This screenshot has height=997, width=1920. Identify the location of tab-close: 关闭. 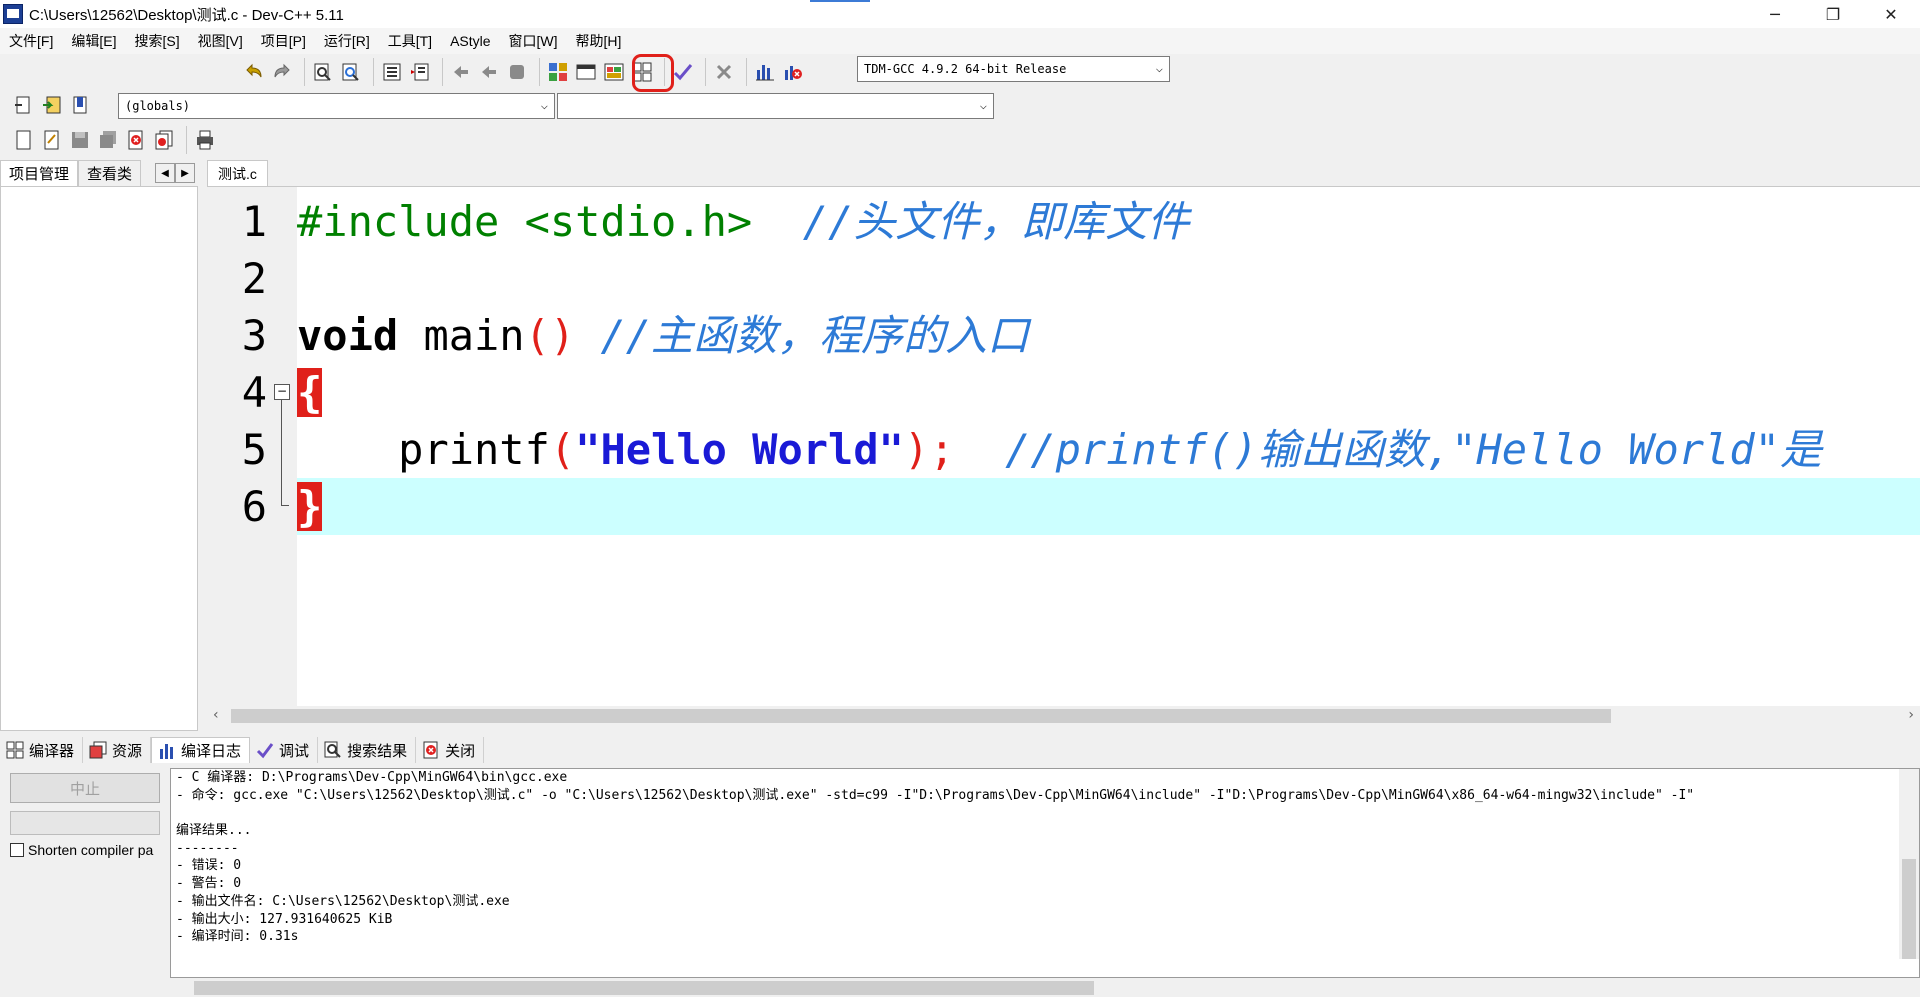
(450, 750).